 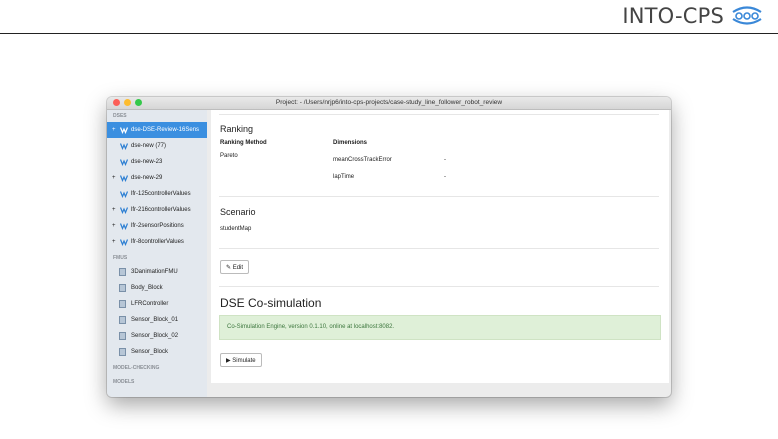 What do you see at coordinates (154, 272) in the screenshot?
I see `sidebar-fmu-label: 3DanimationFMU` at bounding box center [154, 272].